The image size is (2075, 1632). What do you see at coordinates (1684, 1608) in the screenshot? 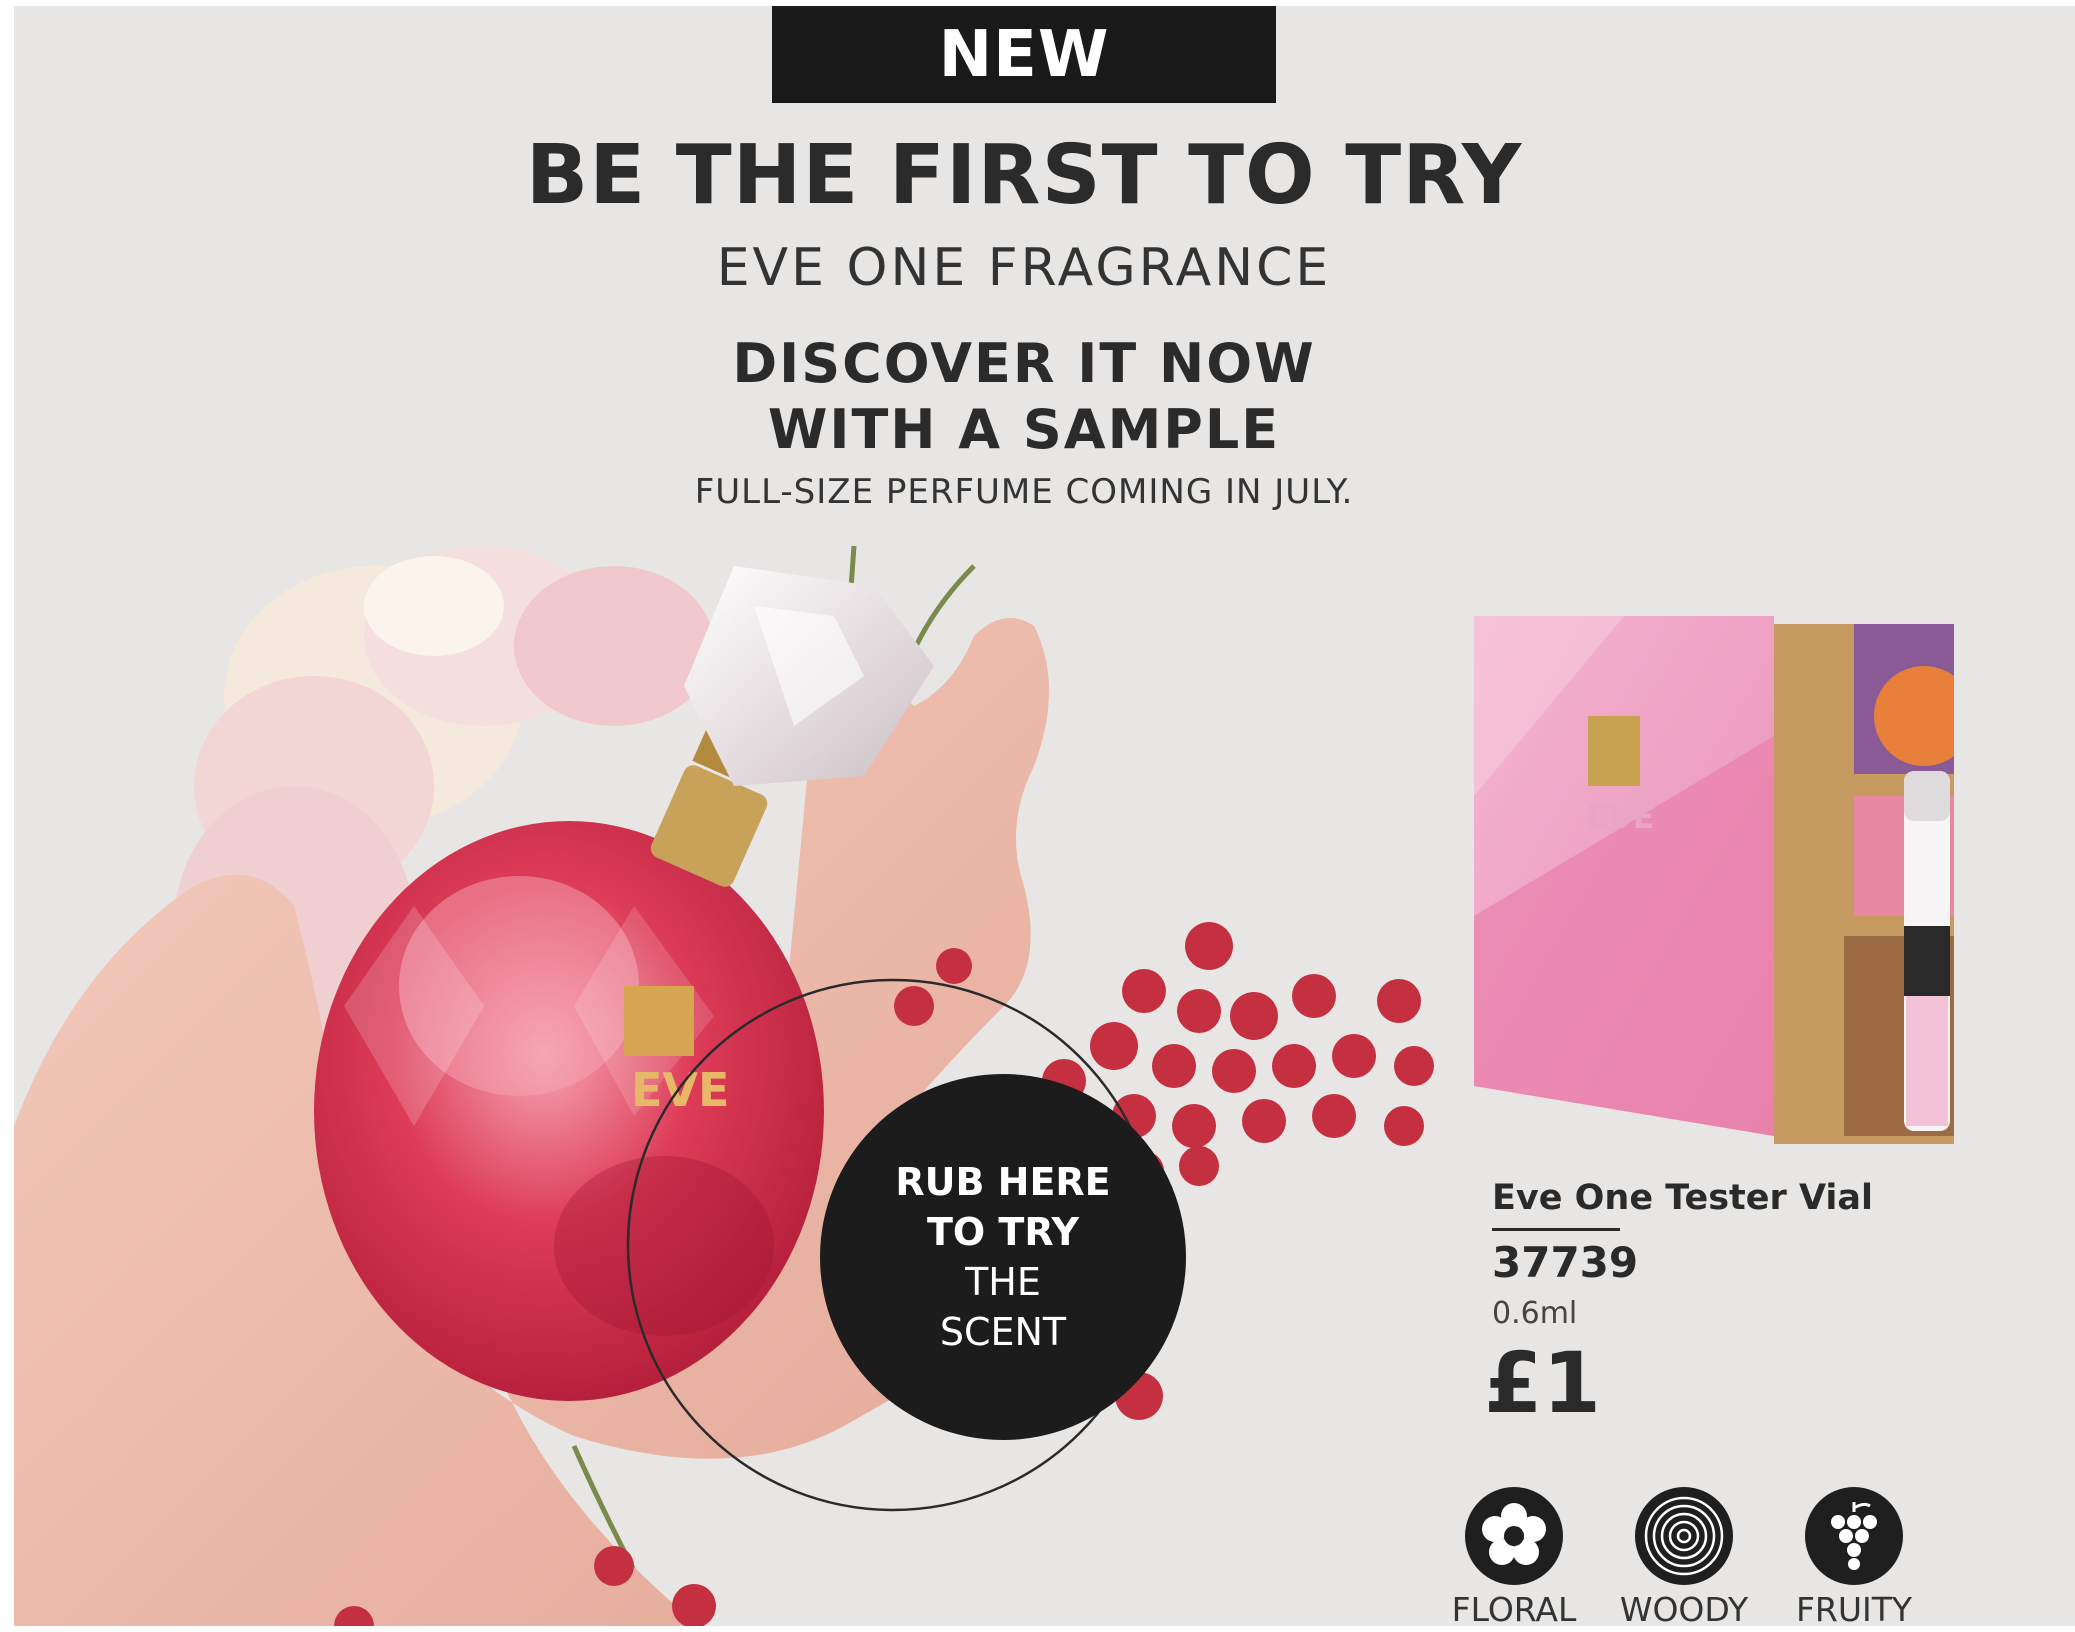
I see `note-label-woody: WOODY` at bounding box center [1684, 1608].